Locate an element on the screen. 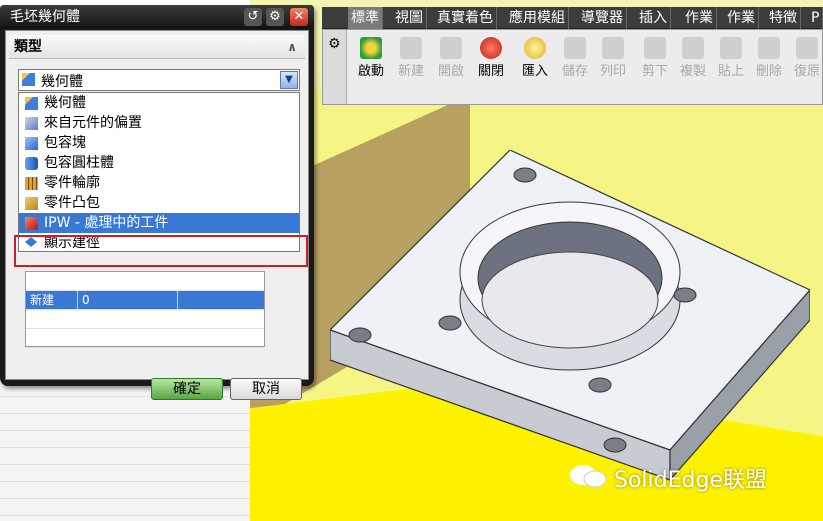  geometry-table: 新建 0 is located at coordinates (145, 309).